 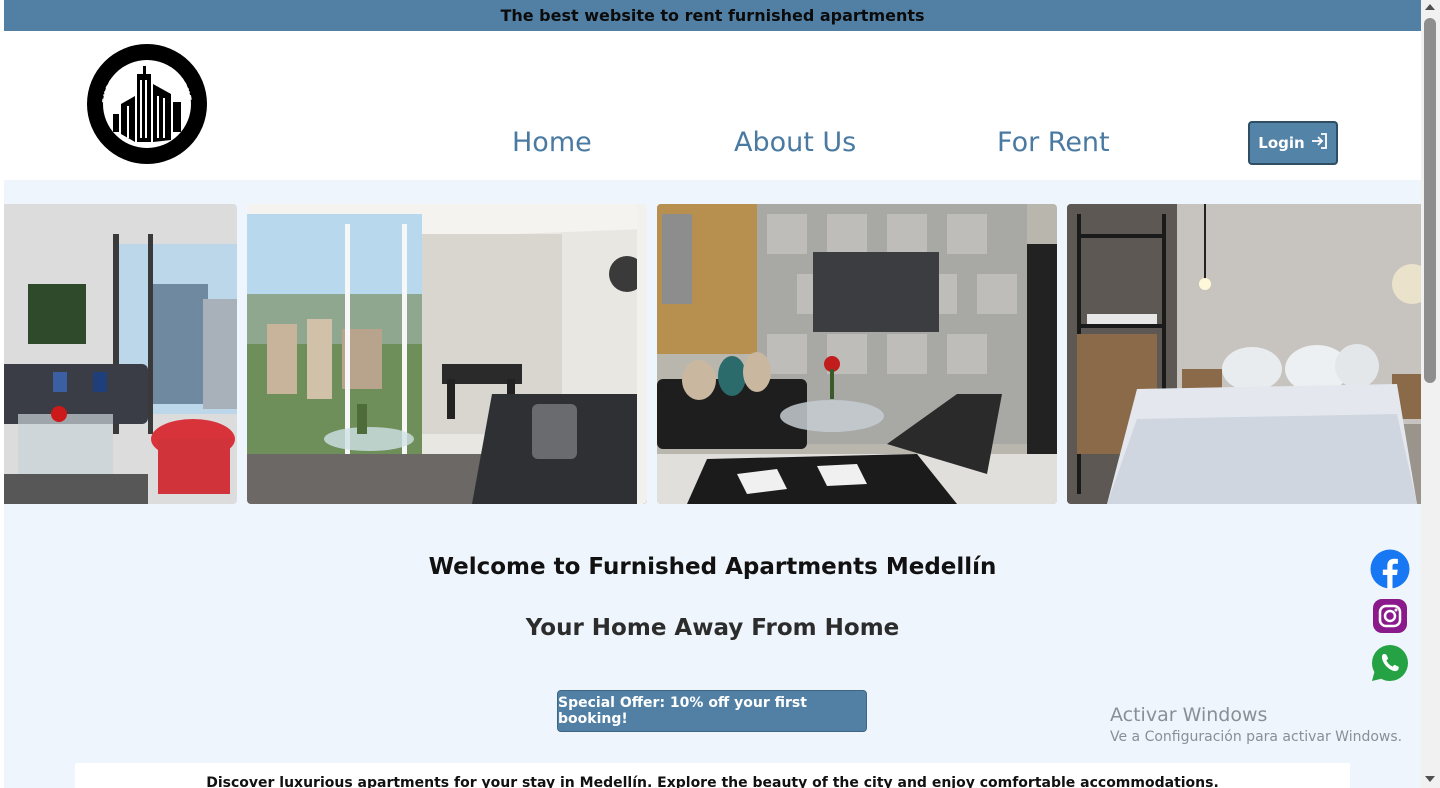 I want to click on login-arrow-icon, so click(x=1319, y=143).